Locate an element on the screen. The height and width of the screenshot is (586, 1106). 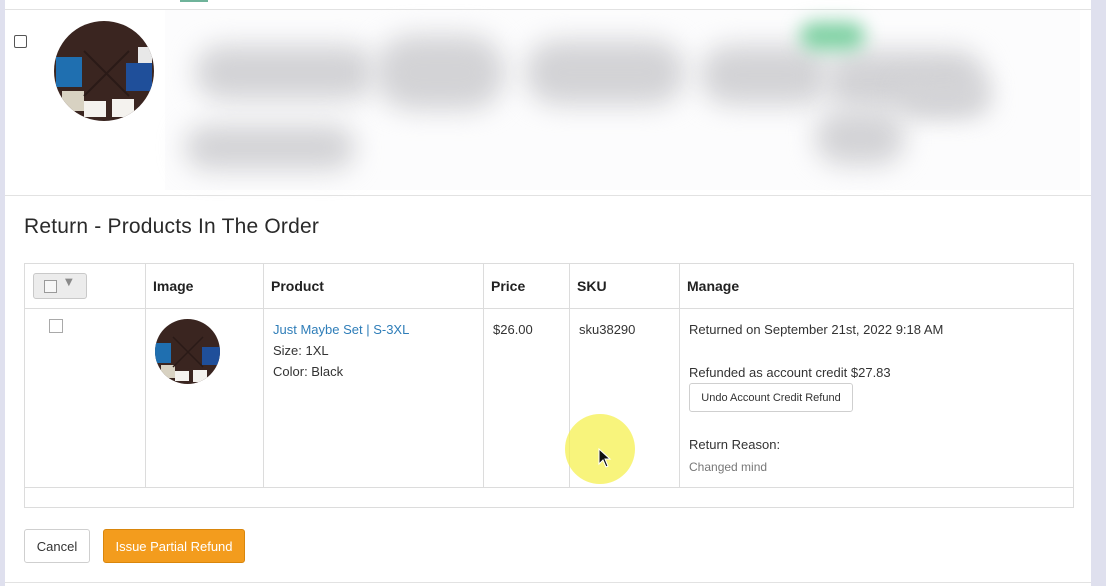
product-link: Just Maybe Set | S-3XL is located at coordinates (341, 329).